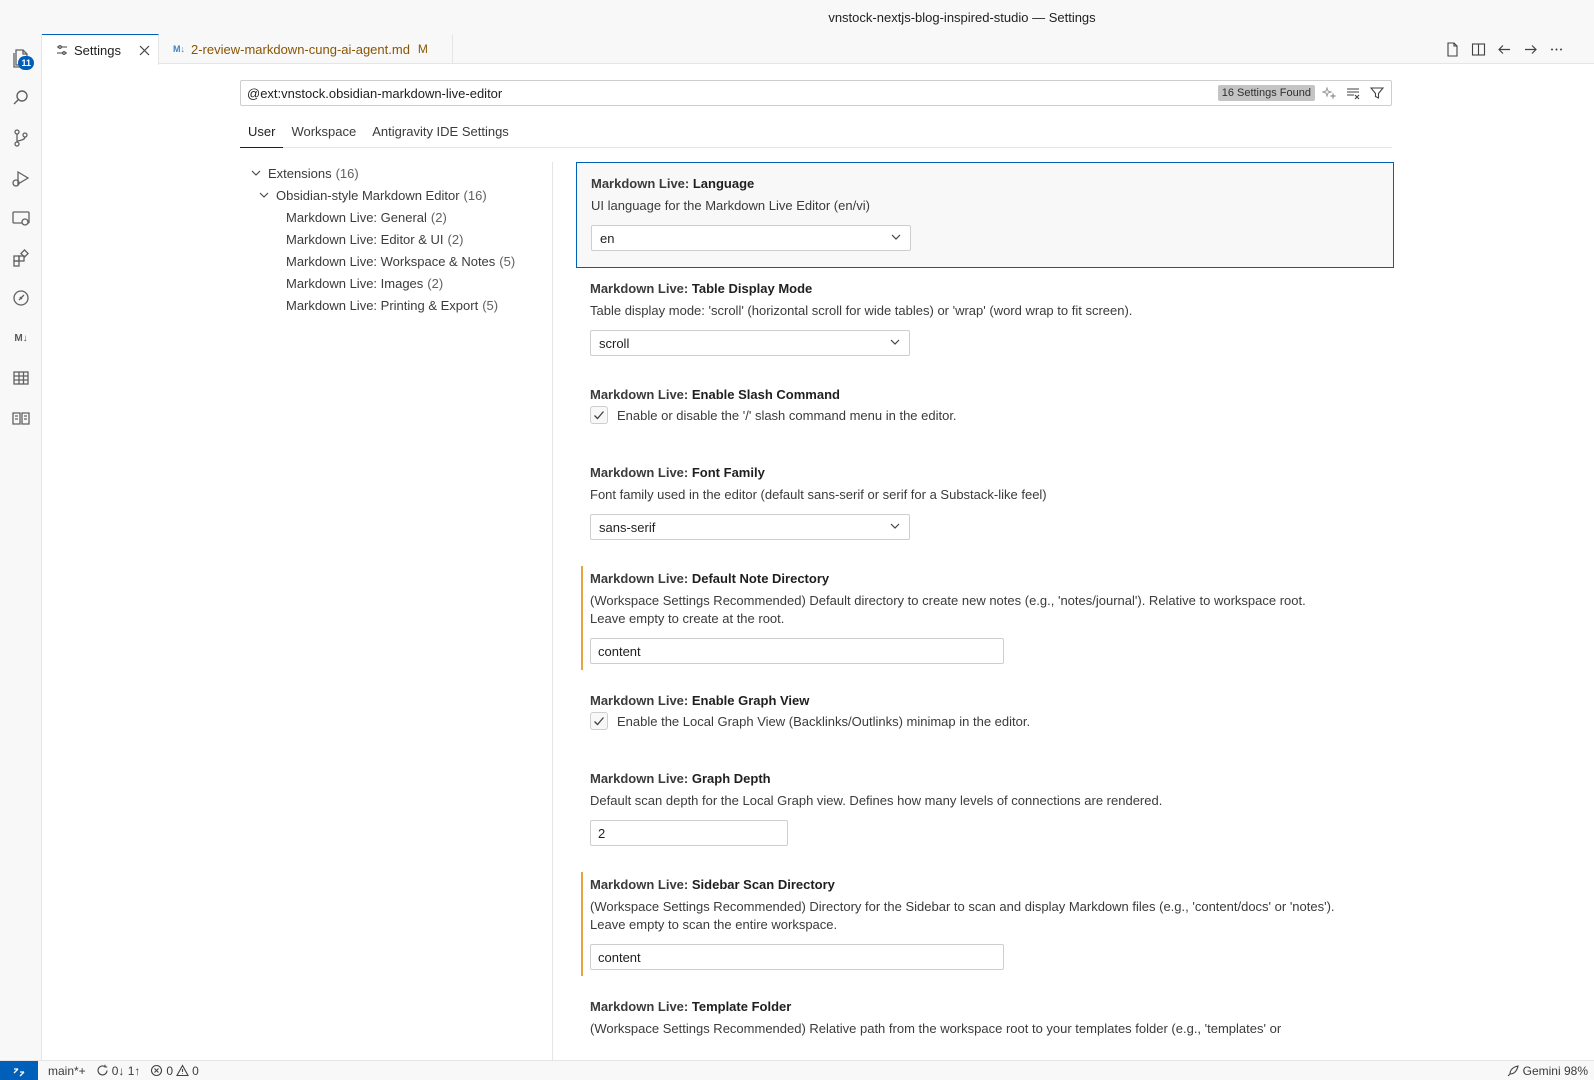  What do you see at coordinates (797, 957) in the screenshot?
I see `sidebar-scan-directory-input: content` at bounding box center [797, 957].